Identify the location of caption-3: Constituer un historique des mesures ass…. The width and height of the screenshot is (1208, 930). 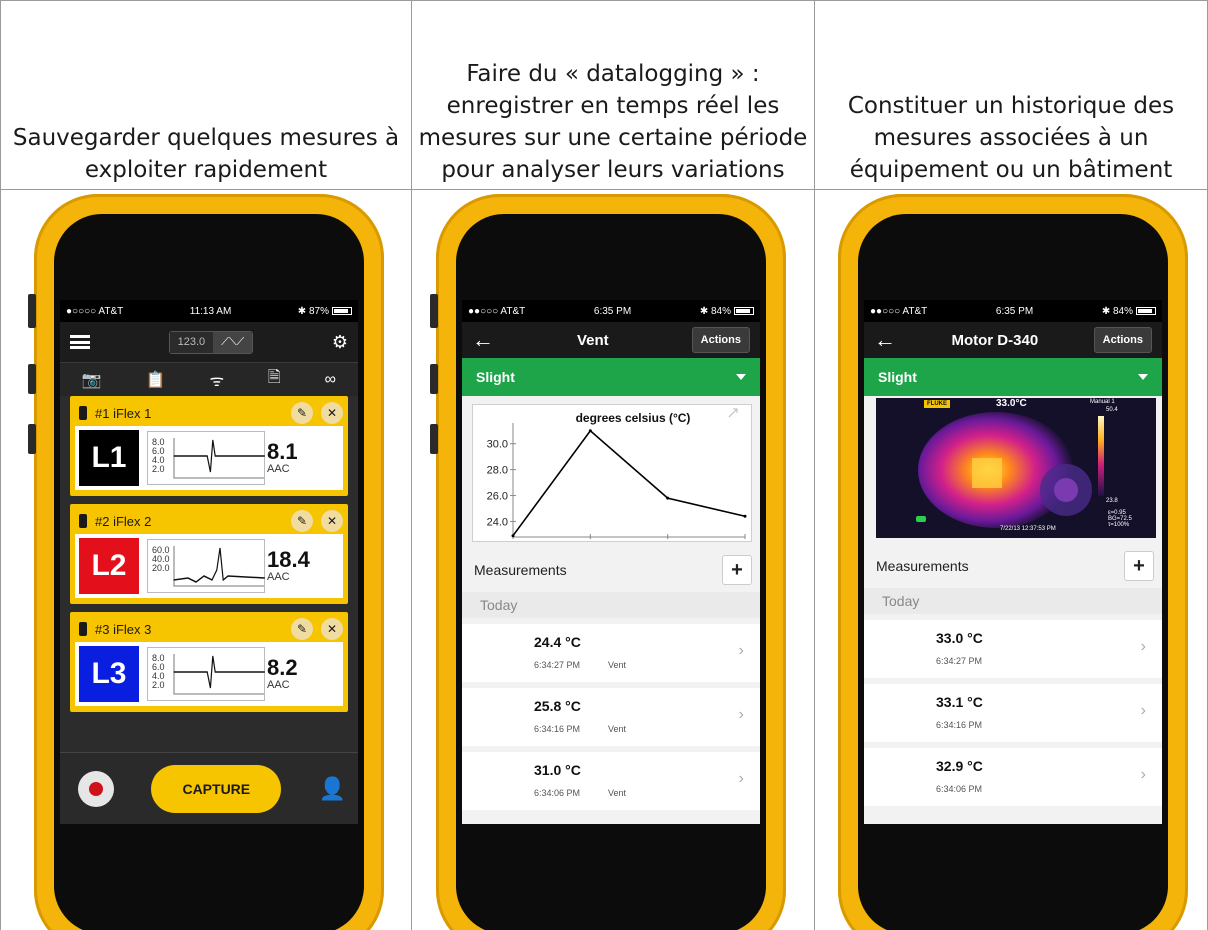
(1011, 138).